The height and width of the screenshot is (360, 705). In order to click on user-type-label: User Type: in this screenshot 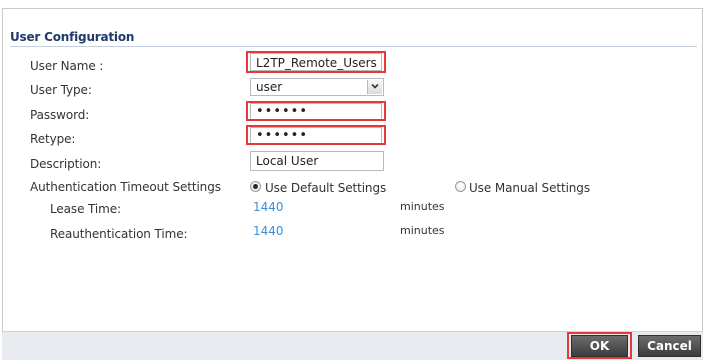, I will do `click(61, 90)`.